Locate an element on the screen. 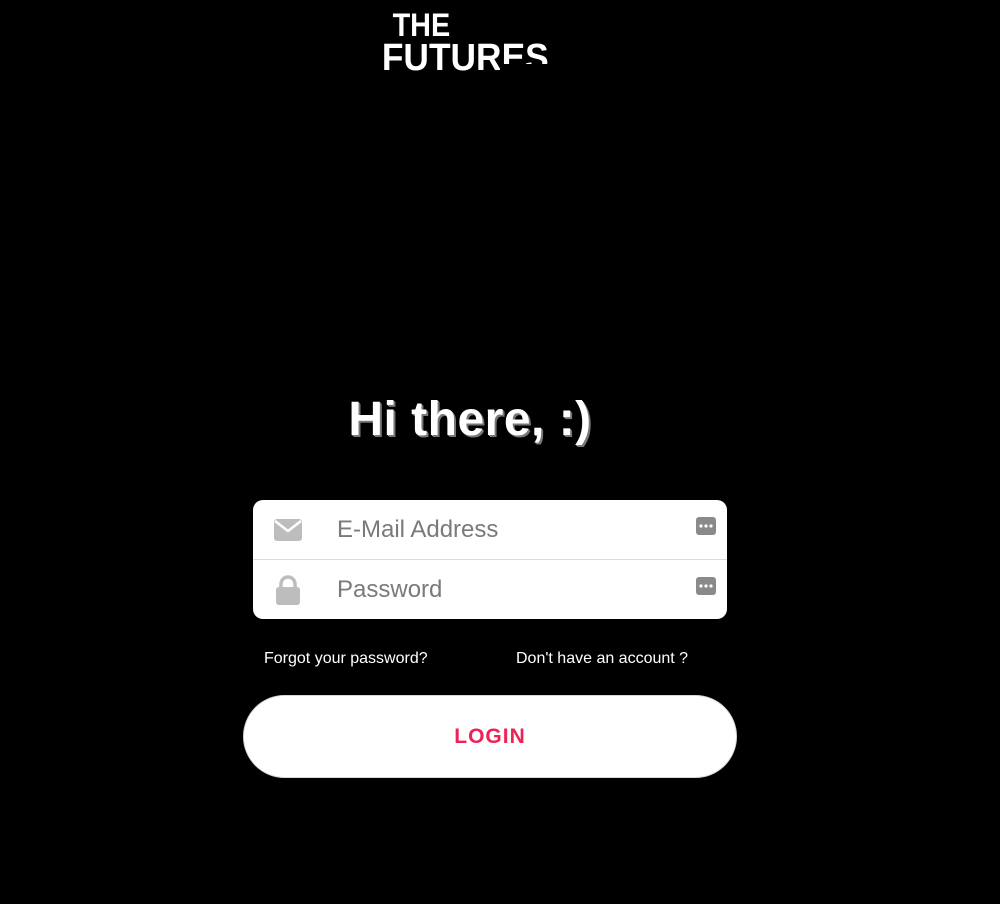 Image resolution: width=1000 pixels, height=904 pixels. login-form is located at coordinates (490, 559).